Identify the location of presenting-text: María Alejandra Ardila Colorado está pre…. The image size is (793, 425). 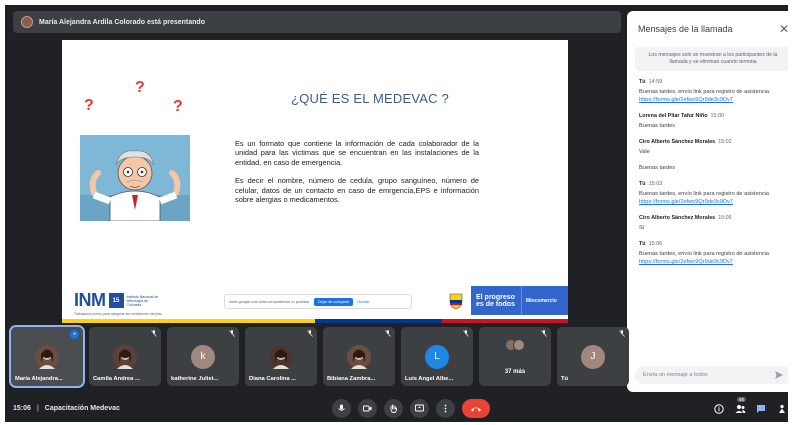
(122, 22).